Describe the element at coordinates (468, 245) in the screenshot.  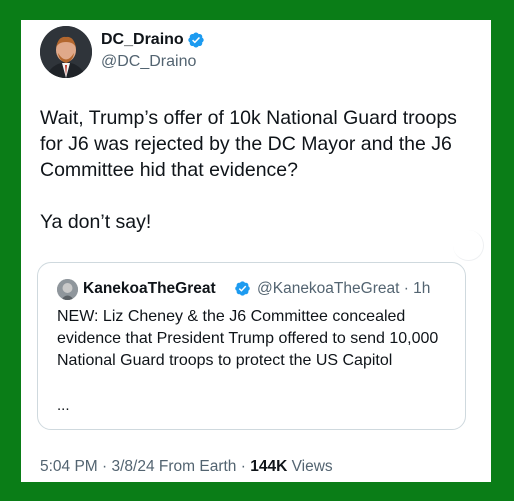
I see `decorative-arc` at that location.